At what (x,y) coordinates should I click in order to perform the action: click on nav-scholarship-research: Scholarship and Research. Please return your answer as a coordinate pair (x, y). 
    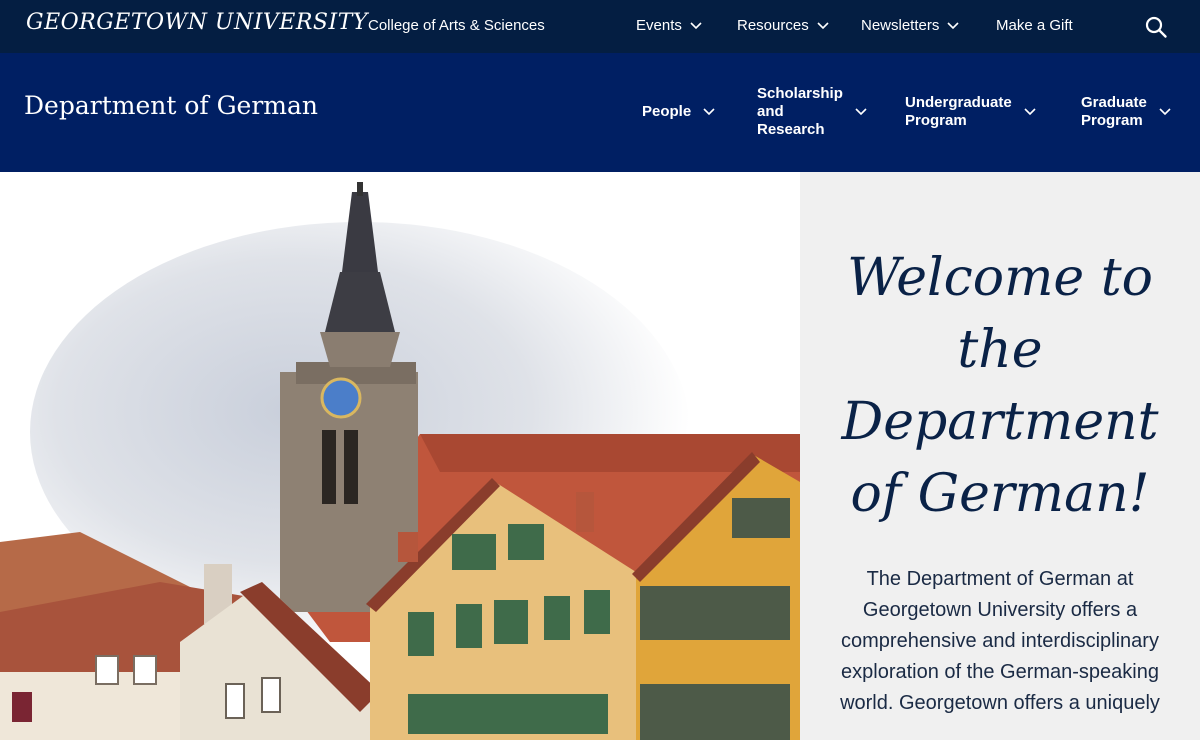
    Looking at the image, I should click on (812, 112).